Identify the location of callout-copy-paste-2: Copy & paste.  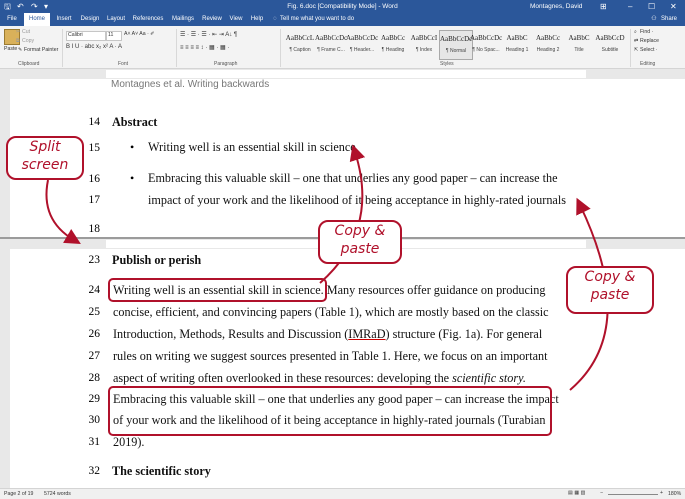
(610, 290).